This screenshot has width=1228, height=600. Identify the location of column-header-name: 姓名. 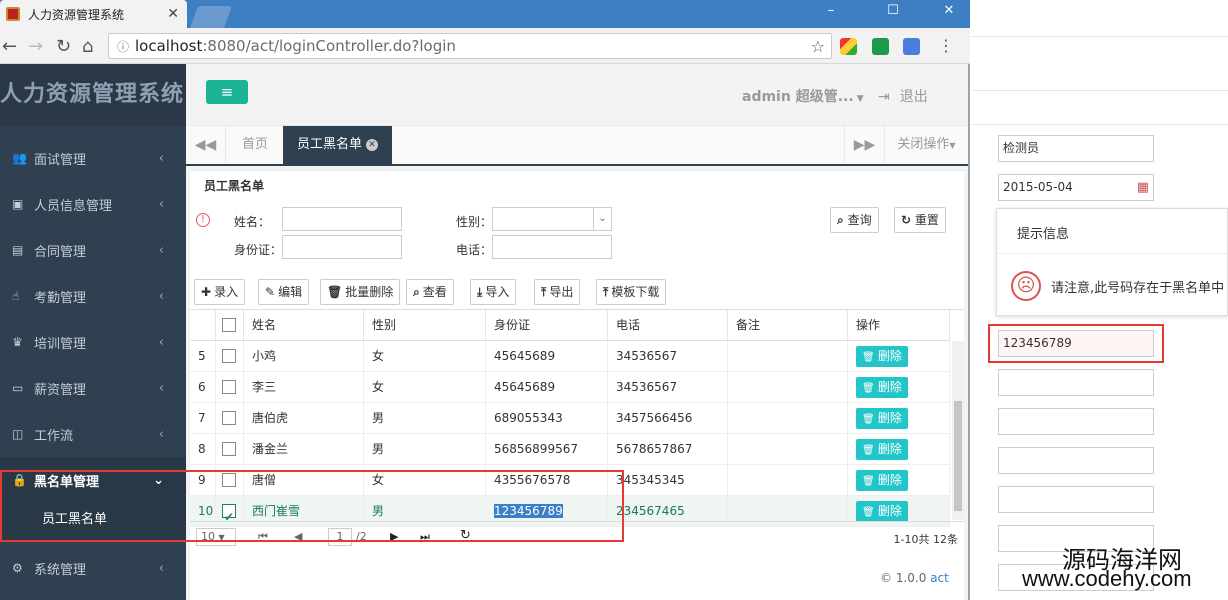
(304, 325).